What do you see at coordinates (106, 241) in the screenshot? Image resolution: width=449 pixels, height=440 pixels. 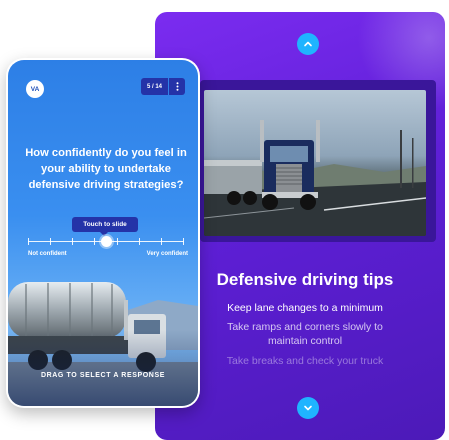 I see `slider-handle` at bounding box center [106, 241].